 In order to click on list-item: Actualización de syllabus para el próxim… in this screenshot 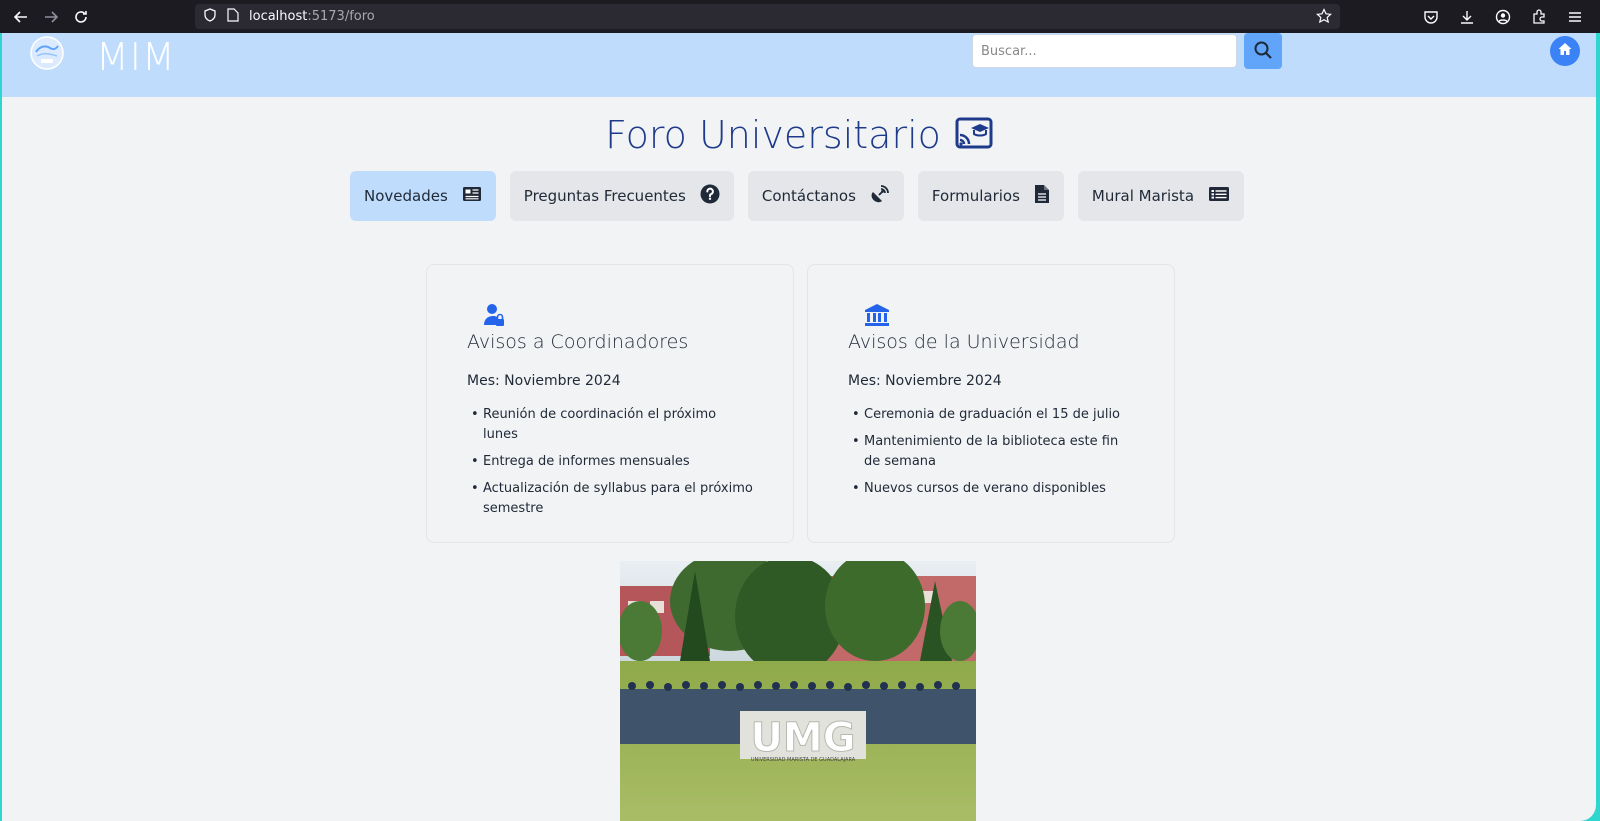, I will do `click(610, 499)`.